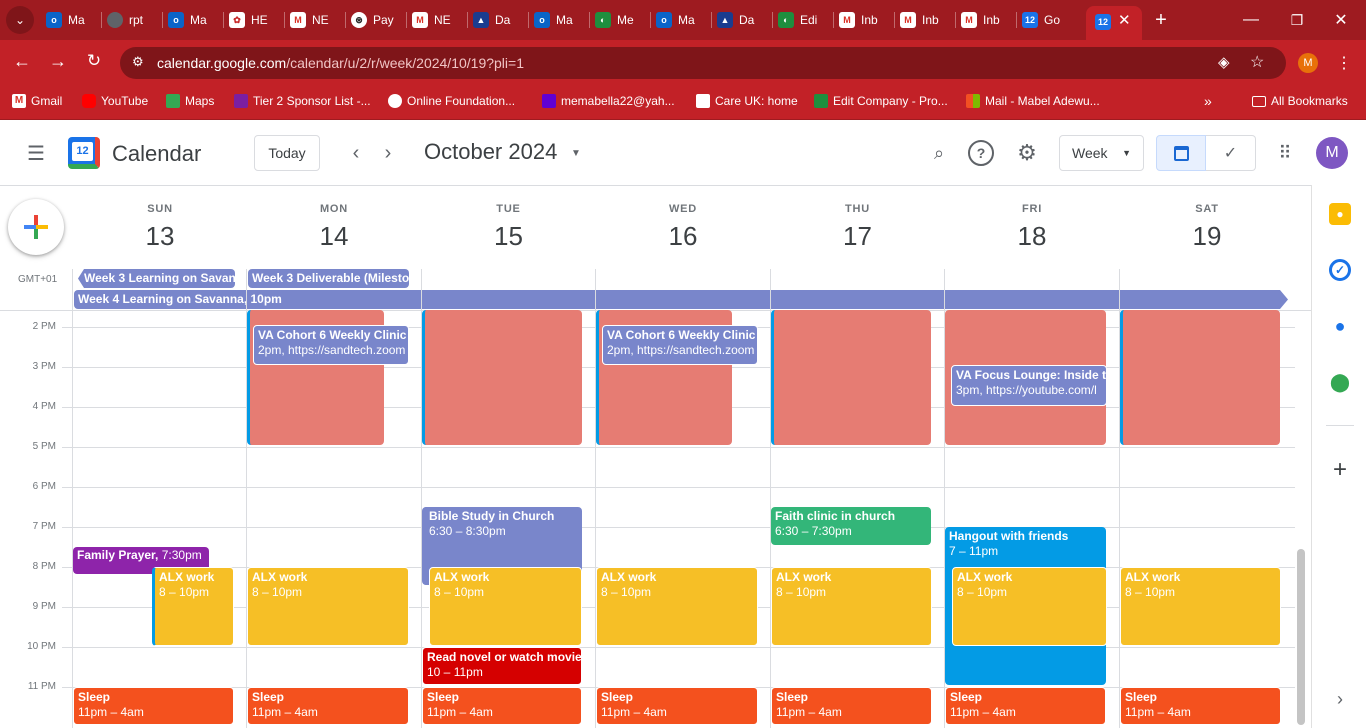 Image resolution: width=1366 pixels, height=728 pixels. Describe the element at coordinates (37, 101) in the screenshot. I see `bookmark-gmail: M Gmail` at that location.